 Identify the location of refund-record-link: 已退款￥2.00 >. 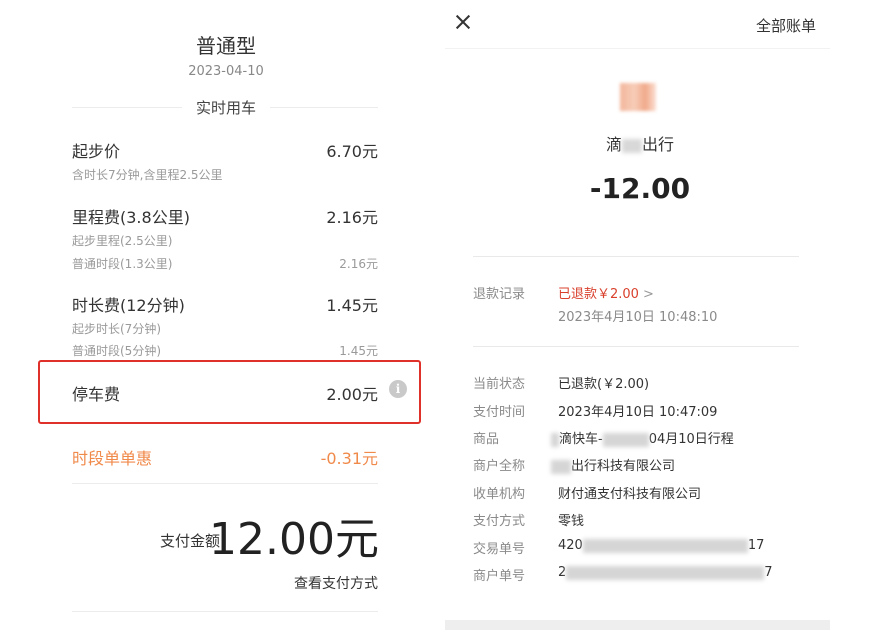
(606, 292).